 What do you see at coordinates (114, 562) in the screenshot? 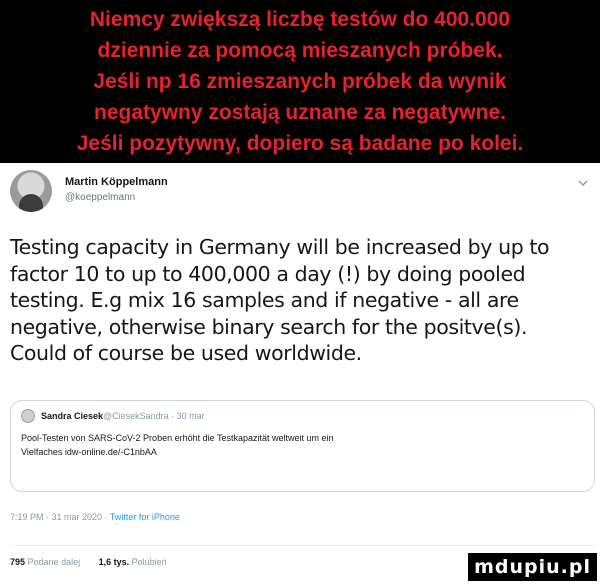
I see `likes-count: 1,6 tys.` at bounding box center [114, 562].